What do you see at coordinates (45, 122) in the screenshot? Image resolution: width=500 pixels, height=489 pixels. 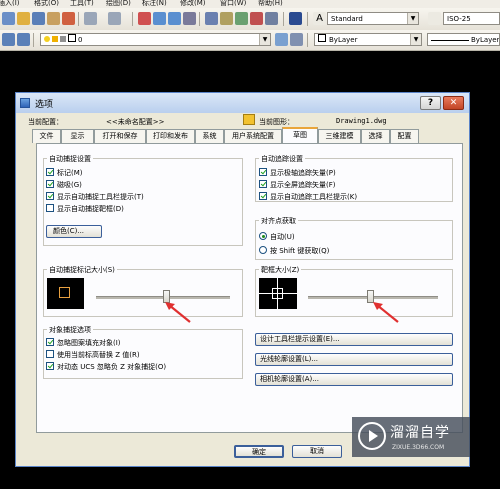 I see `current-profile-label: 当前配置：` at bounding box center [45, 122].